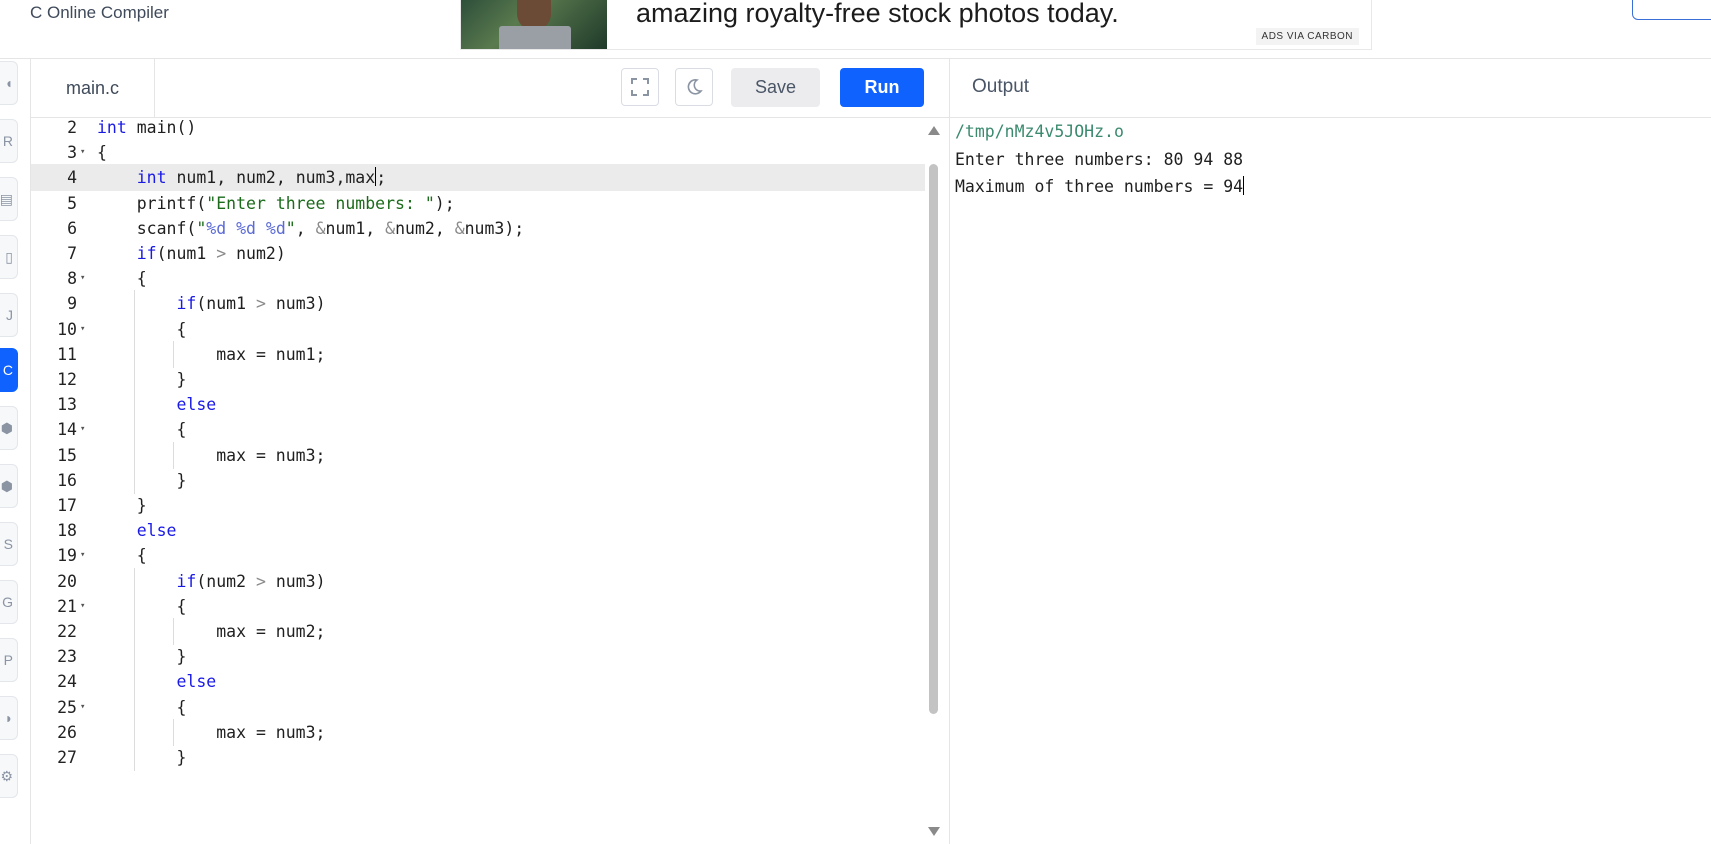  I want to click on sidebar-item-js: S, so click(9, 544).